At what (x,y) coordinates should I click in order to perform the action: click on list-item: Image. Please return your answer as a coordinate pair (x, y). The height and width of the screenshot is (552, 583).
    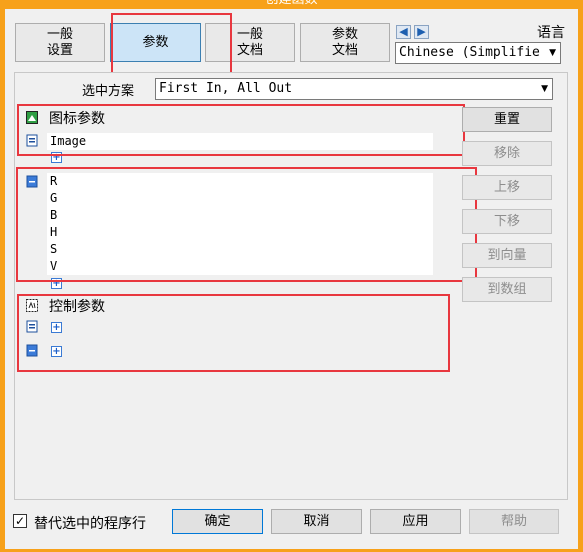
    Looking at the image, I should click on (240, 141).